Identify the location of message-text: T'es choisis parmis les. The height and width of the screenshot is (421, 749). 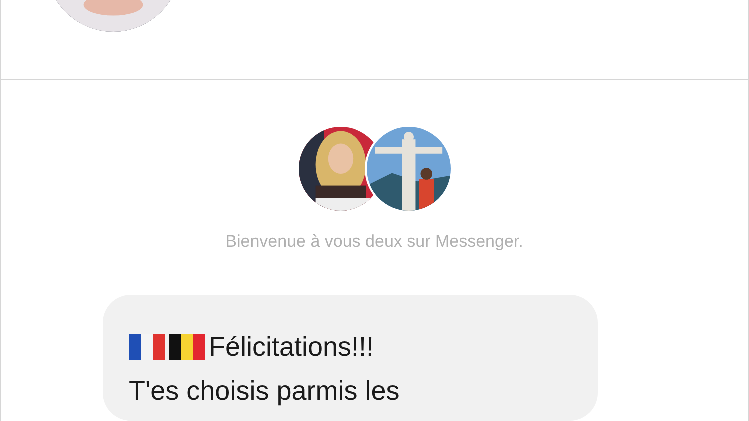
(265, 391).